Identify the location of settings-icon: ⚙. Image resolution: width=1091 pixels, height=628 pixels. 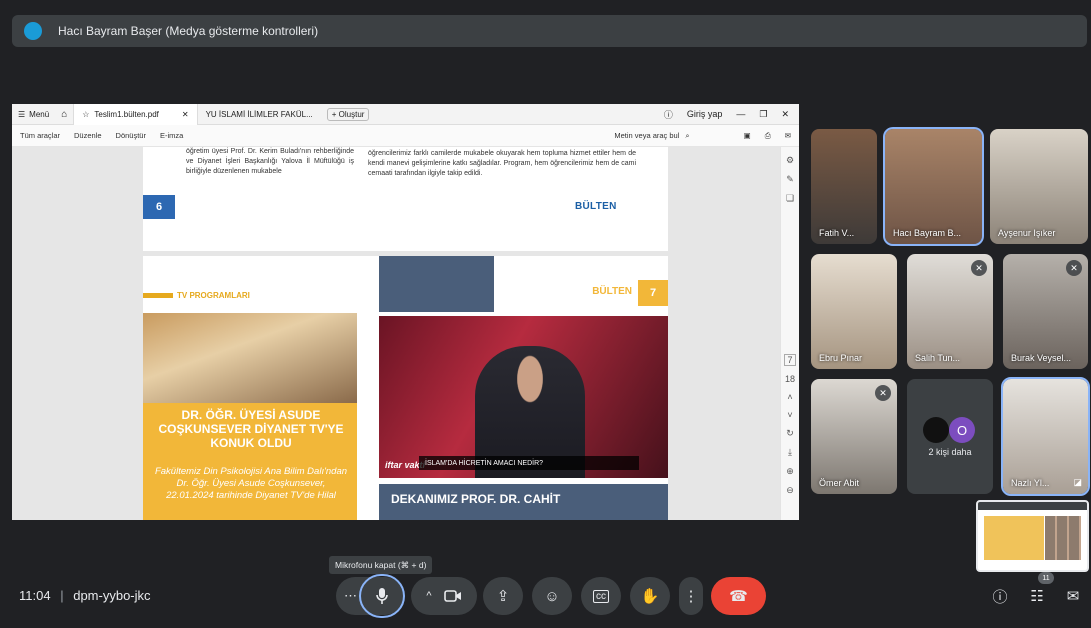
(790, 160).